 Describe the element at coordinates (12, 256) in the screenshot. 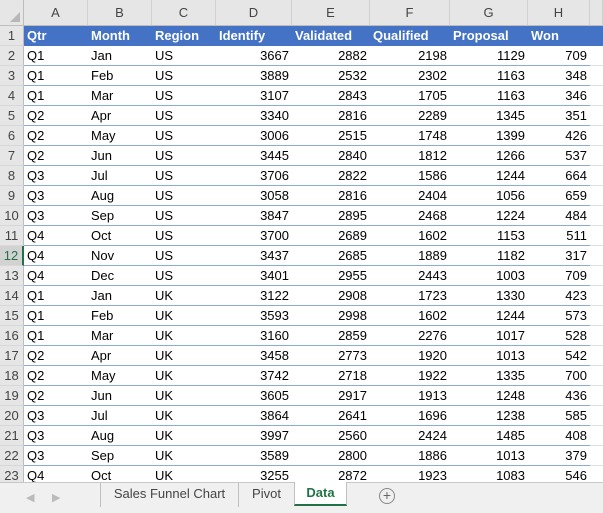

I see `row-header: 12` at that location.